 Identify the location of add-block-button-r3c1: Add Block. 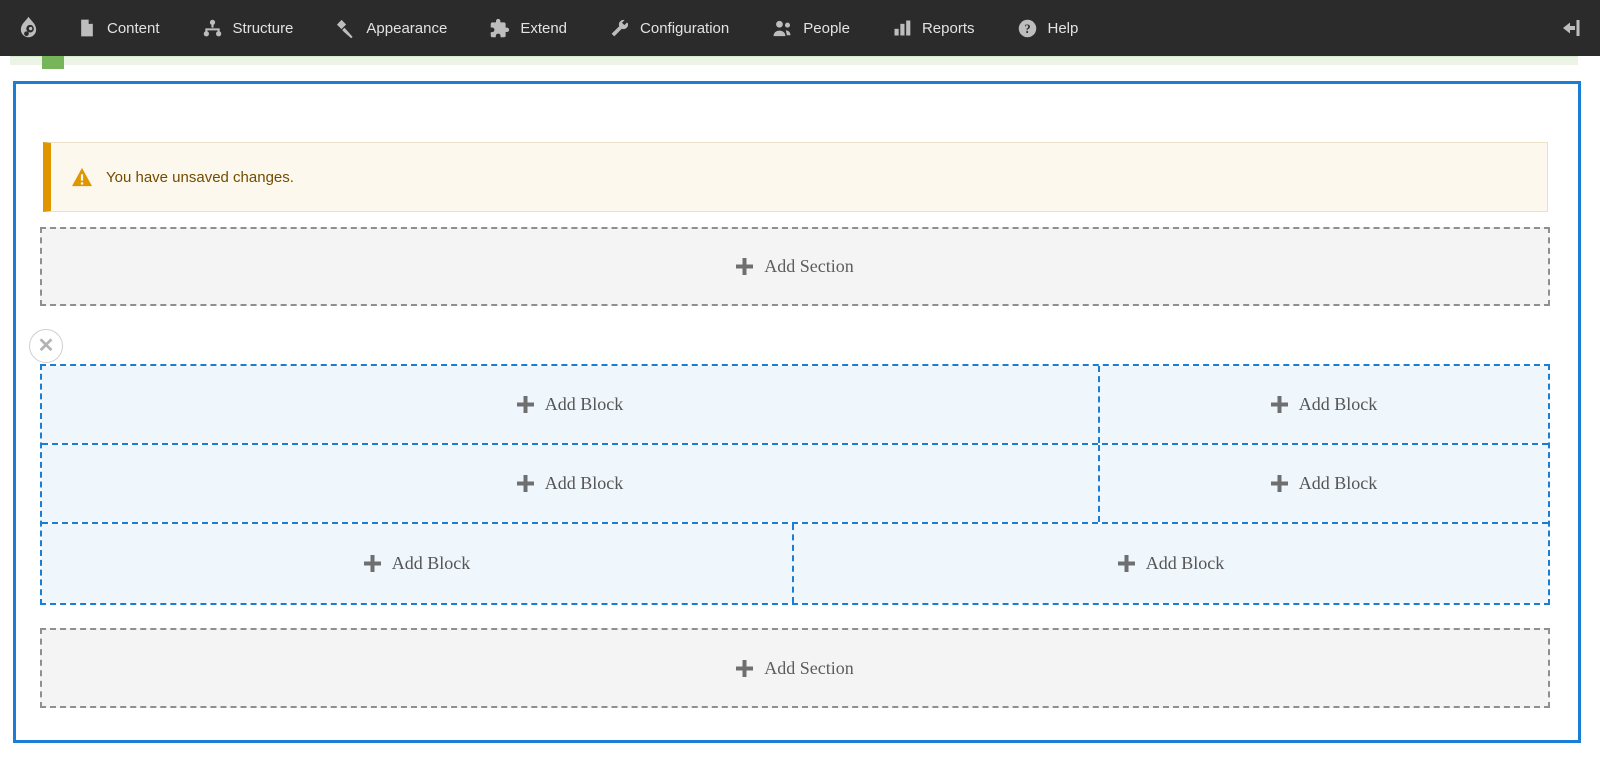
(418, 563).